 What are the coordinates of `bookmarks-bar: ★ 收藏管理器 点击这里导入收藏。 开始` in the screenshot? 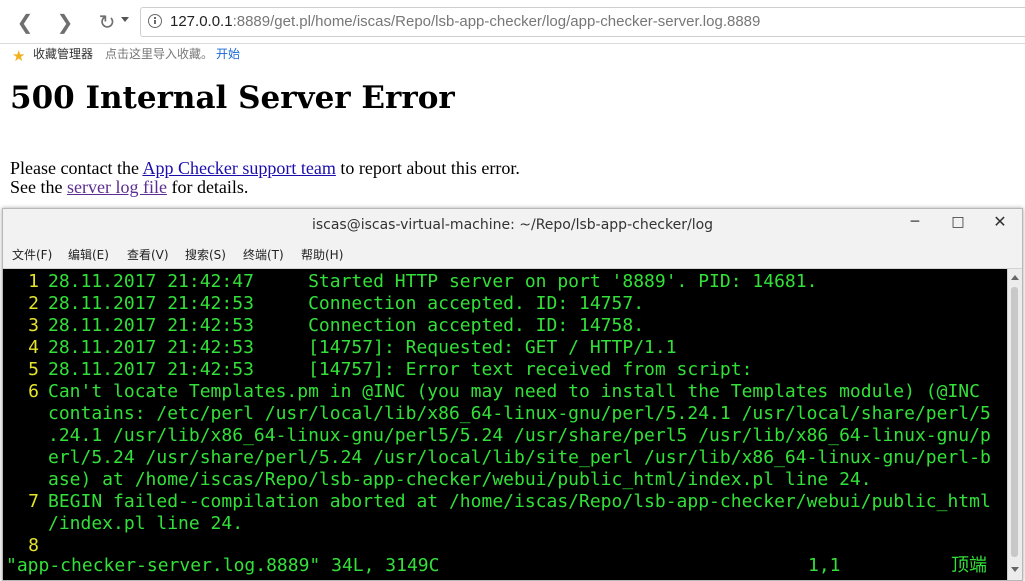 It's located at (512, 56).